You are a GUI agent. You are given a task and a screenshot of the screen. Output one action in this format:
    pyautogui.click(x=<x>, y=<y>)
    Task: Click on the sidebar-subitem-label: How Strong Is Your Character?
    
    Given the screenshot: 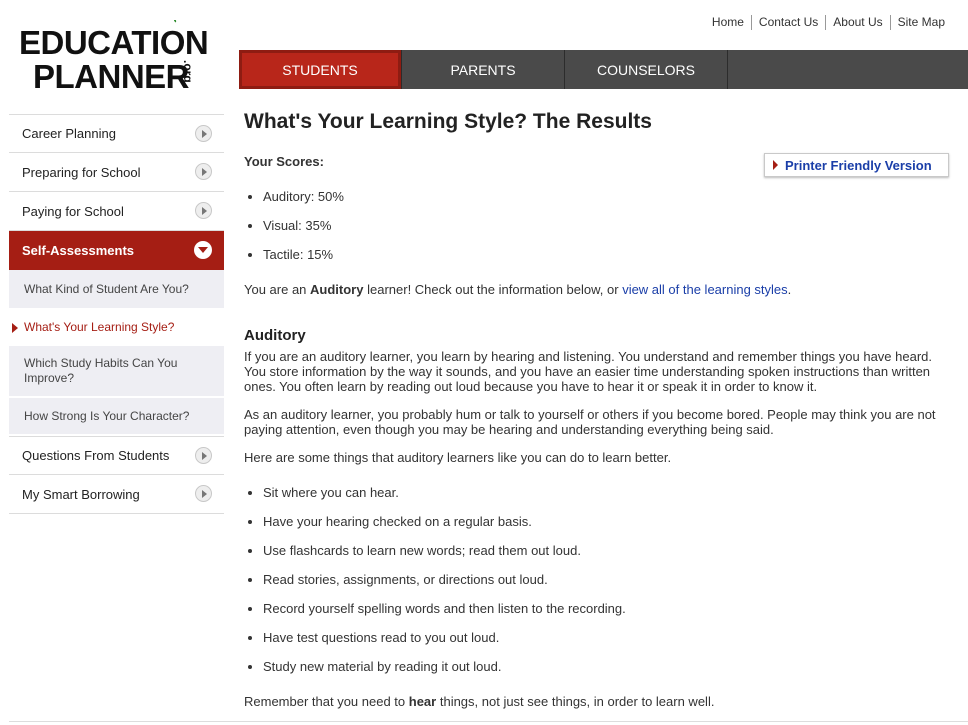 What is the action you would take?
    pyautogui.click(x=107, y=415)
    